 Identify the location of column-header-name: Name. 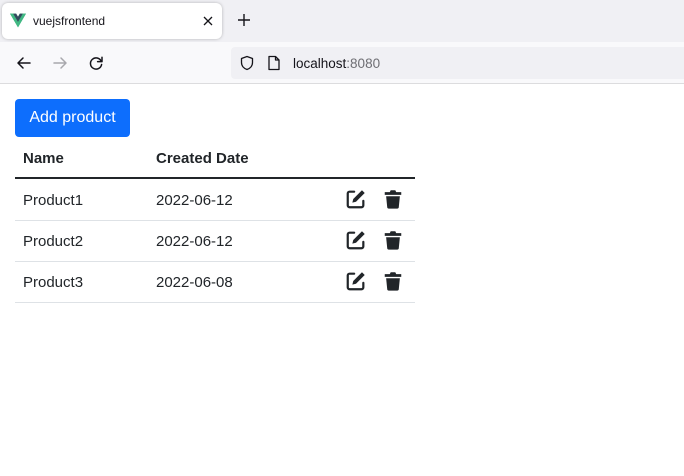
(43, 158).